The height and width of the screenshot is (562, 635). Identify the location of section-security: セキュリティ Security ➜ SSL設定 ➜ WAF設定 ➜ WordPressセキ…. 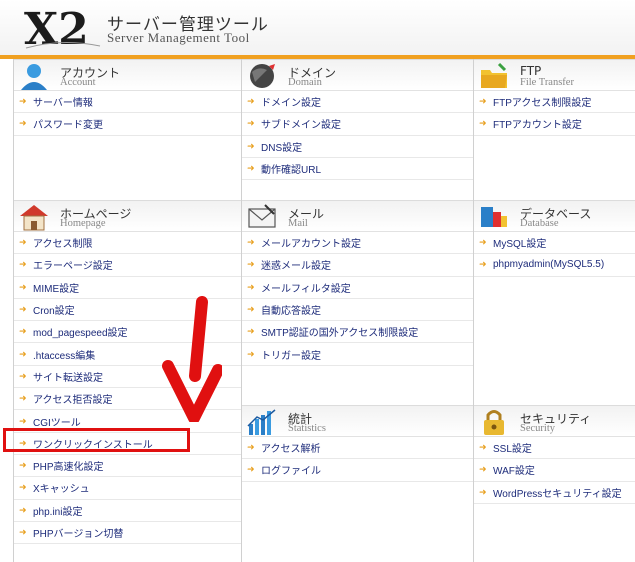
(554, 454).